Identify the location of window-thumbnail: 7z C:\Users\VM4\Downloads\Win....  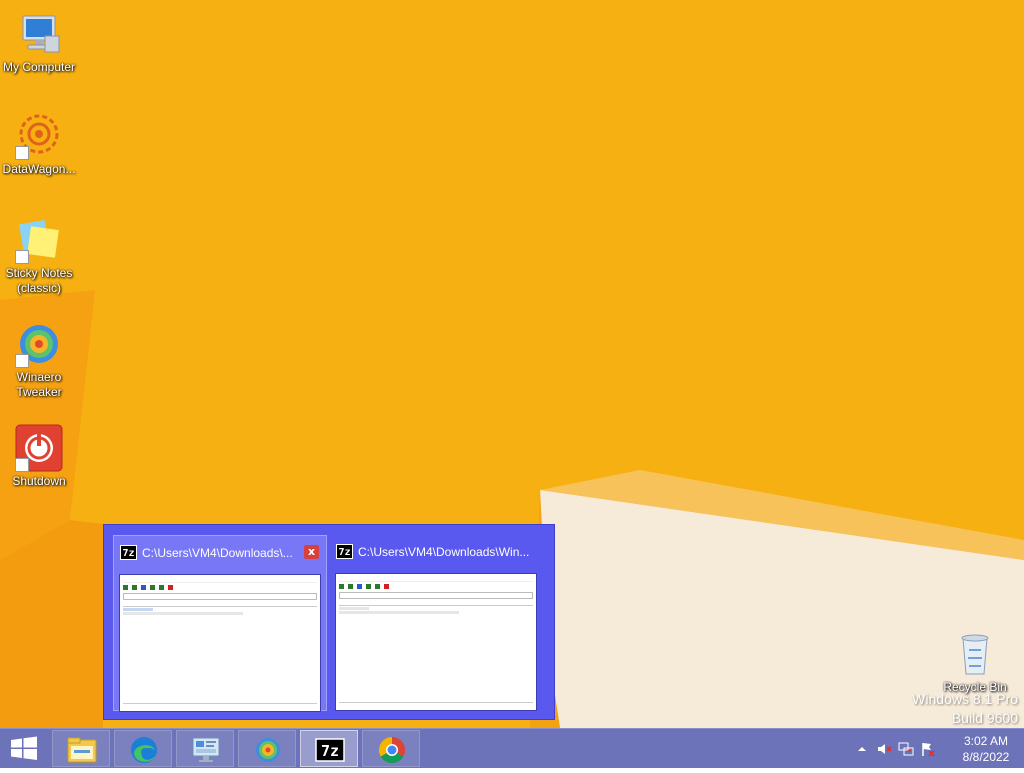
(437, 623).